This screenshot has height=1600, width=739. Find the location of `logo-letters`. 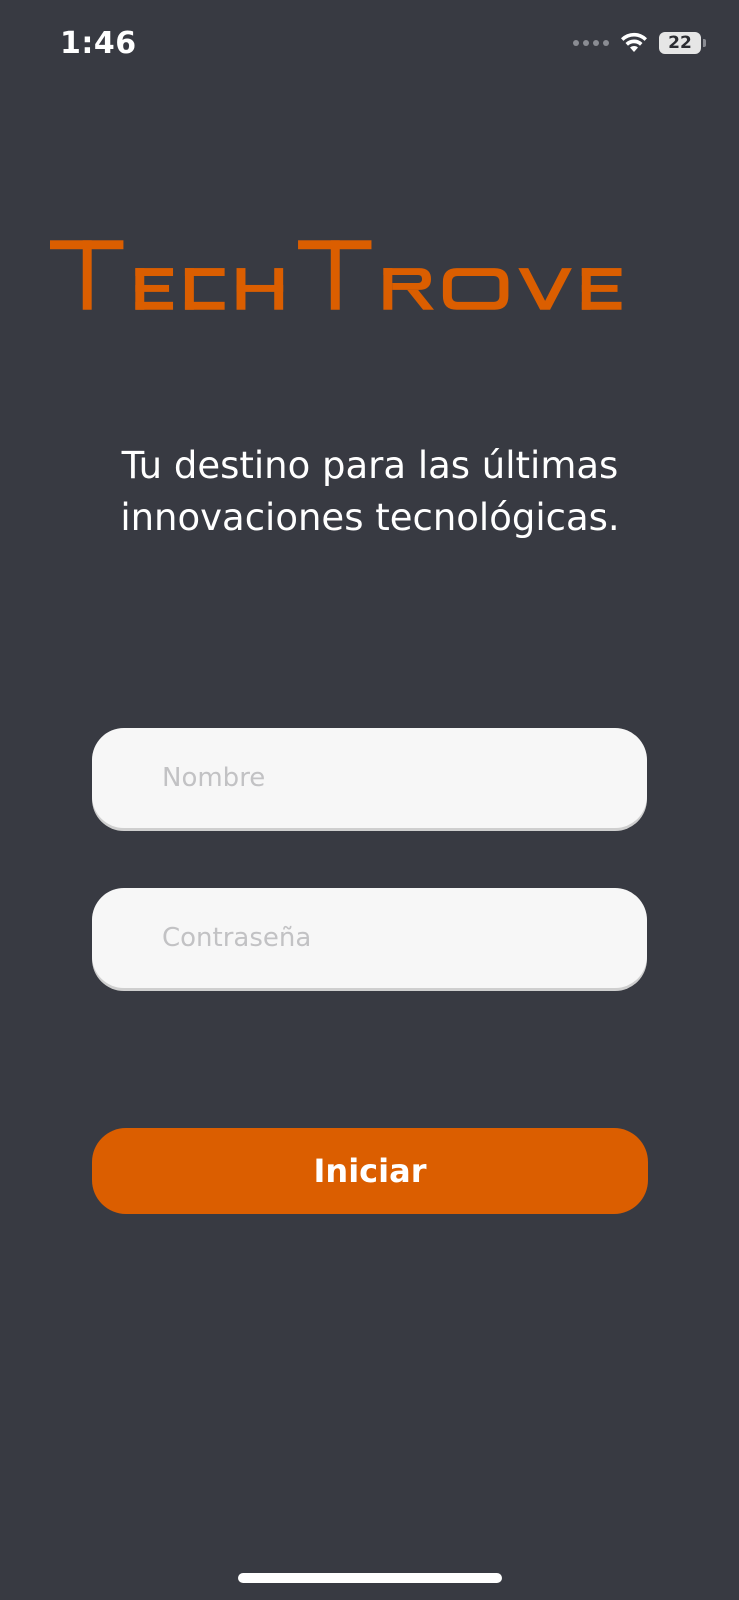

logo-letters is located at coordinates (336, 275).